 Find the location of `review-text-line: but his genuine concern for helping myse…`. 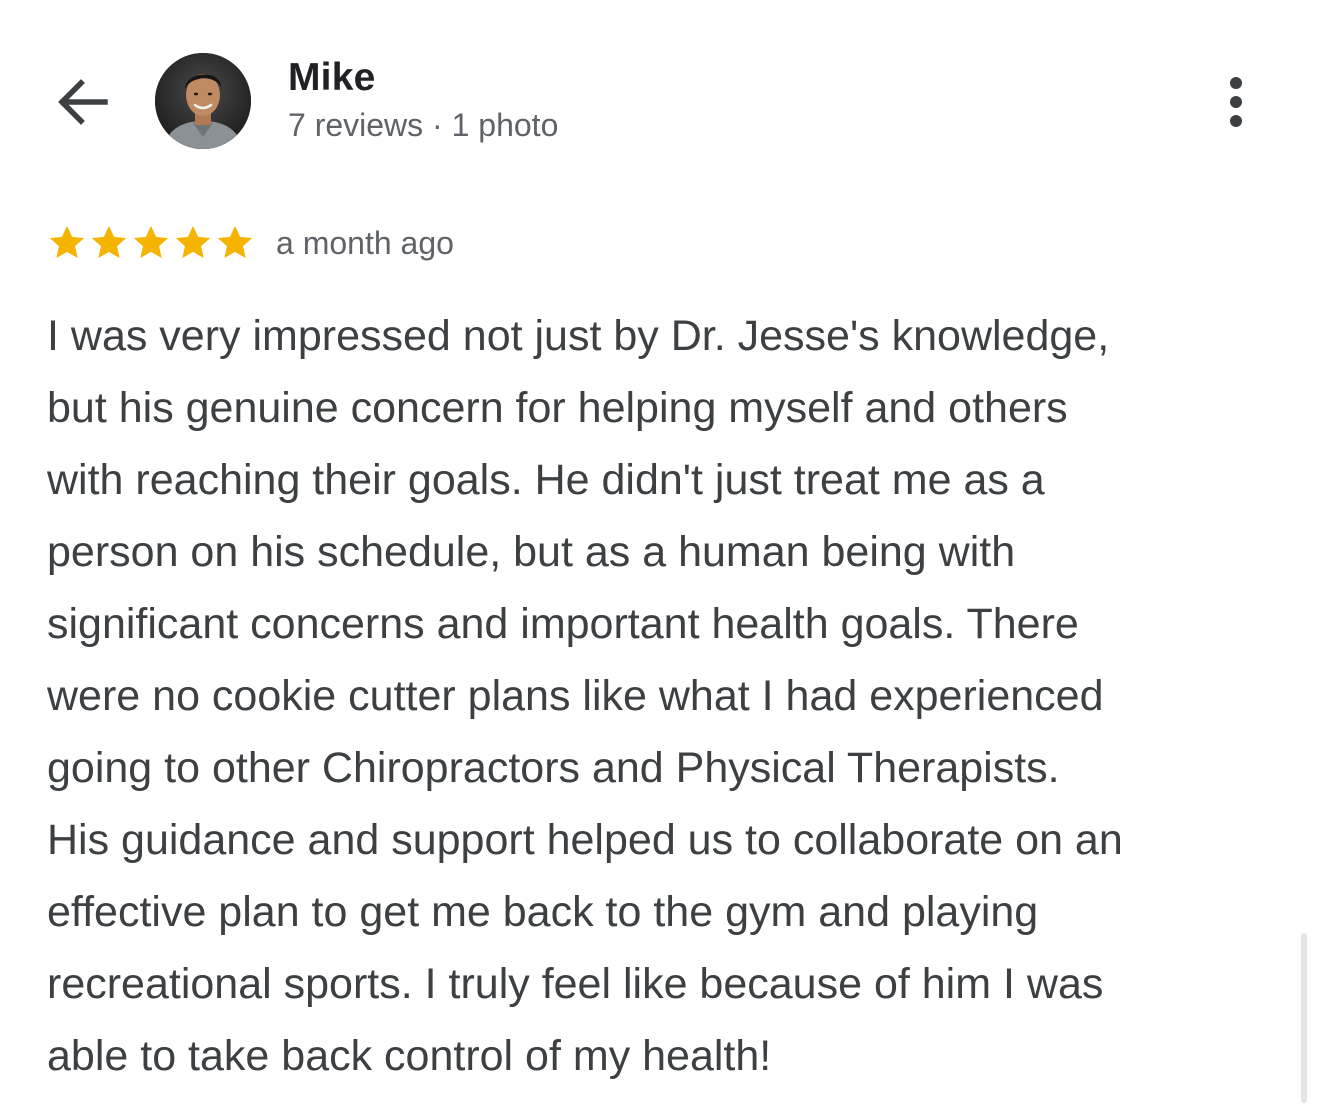

review-text-line: but his genuine concern for helping myse… is located at coordinates (557, 408).